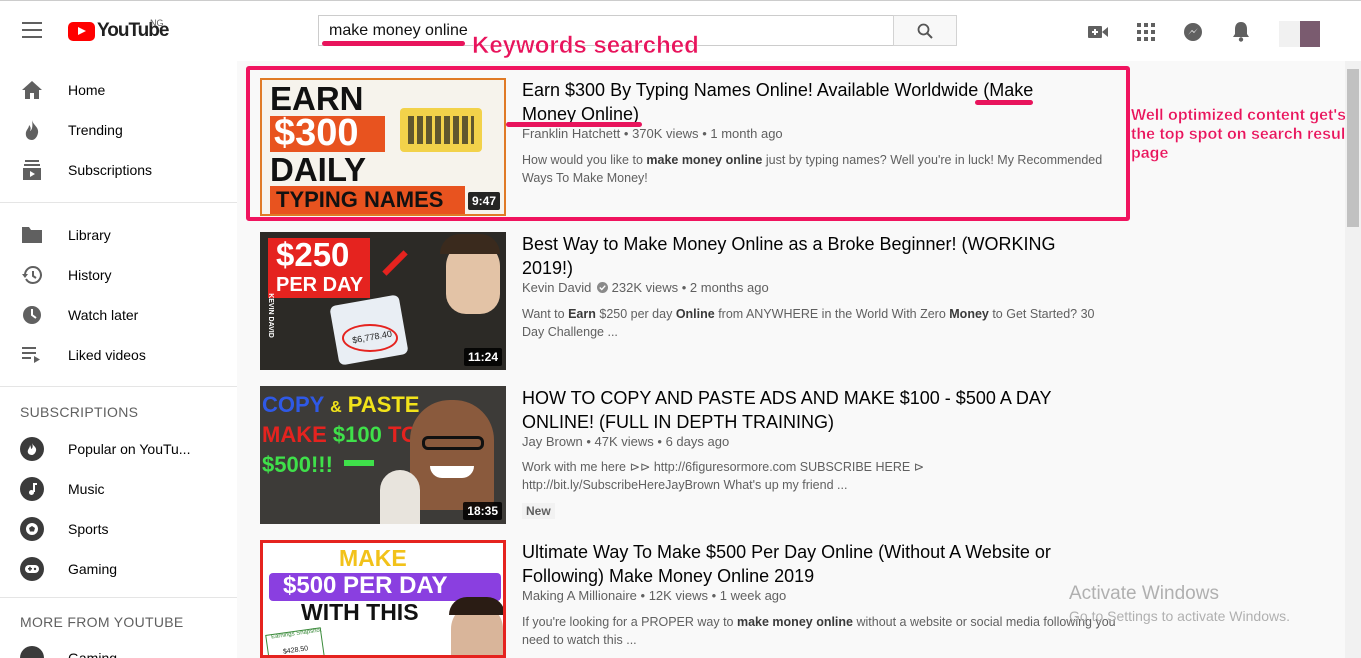 The width and height of the screenshot is (1361, 658). Describe the element at coordinates (32, 489) in the screenshot. I see `music-icon` at that location.